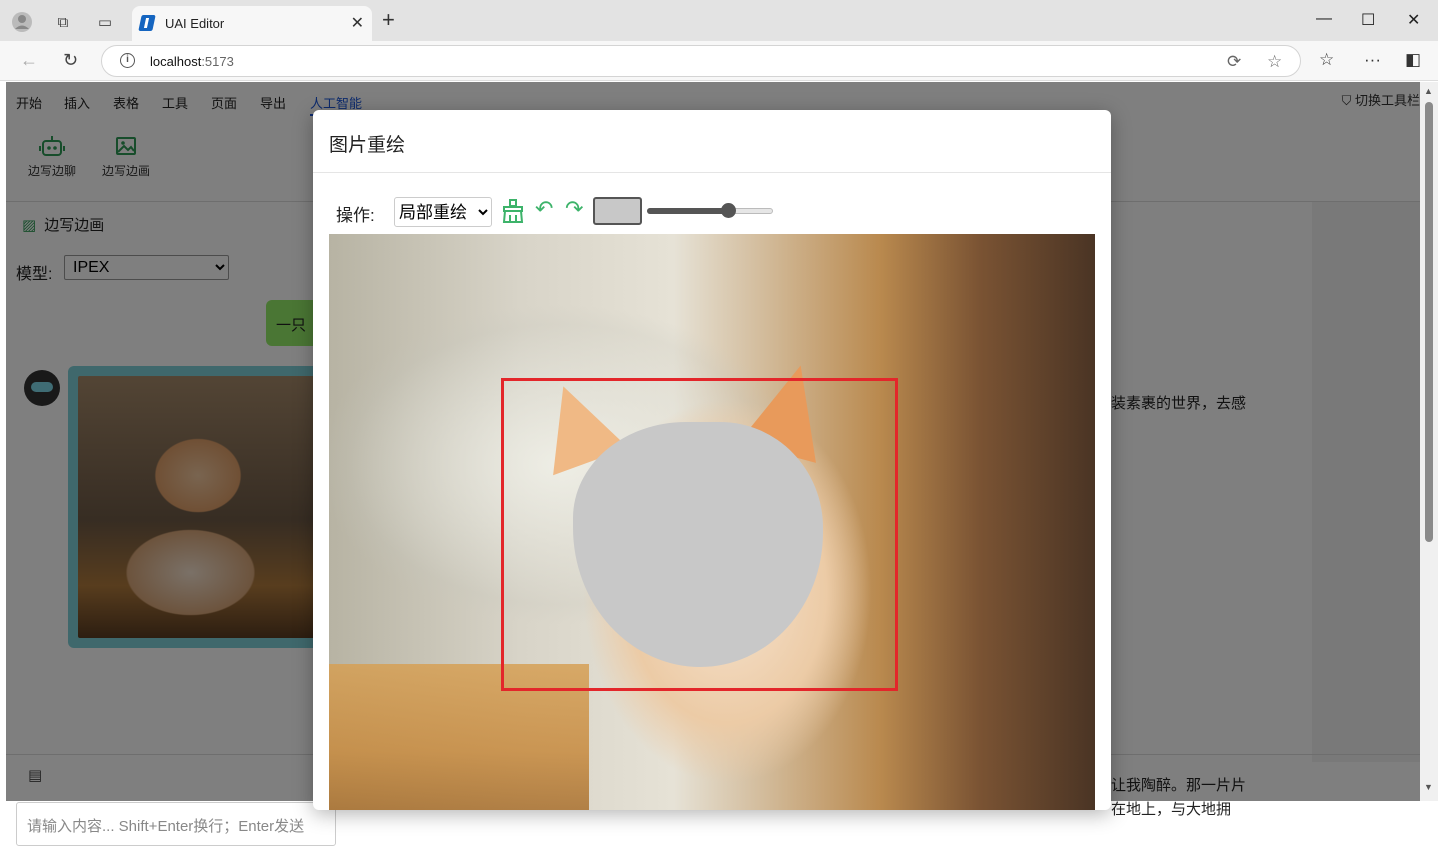 The image size is (1438, 846). I want to click on workspaces-icon: ⧉, so click(63, 22).